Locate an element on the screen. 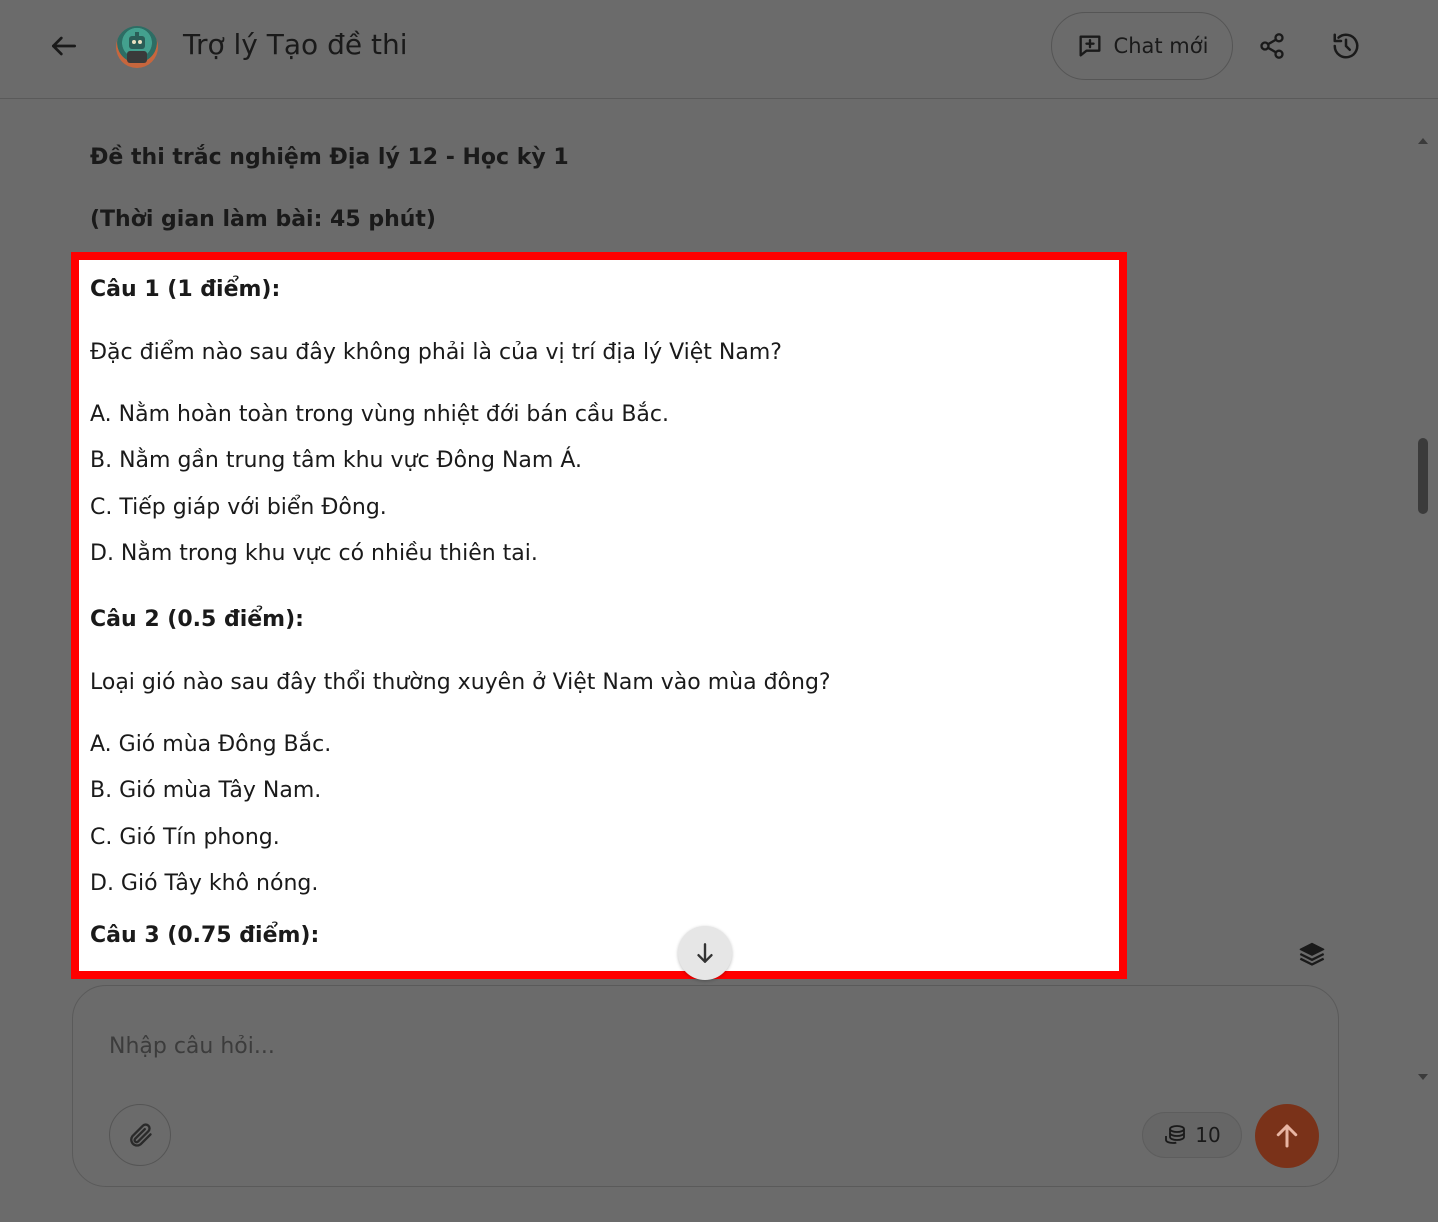  share-button is located at coordinates (1272, 46).